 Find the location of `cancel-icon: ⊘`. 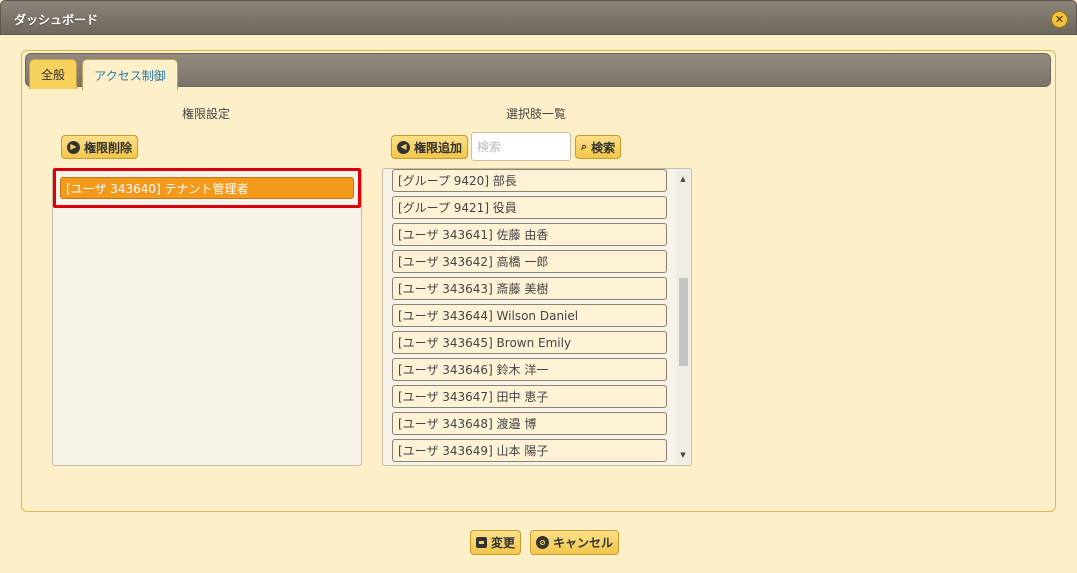

cancel-icon: ⊘ is located at coordinates (542, 542).